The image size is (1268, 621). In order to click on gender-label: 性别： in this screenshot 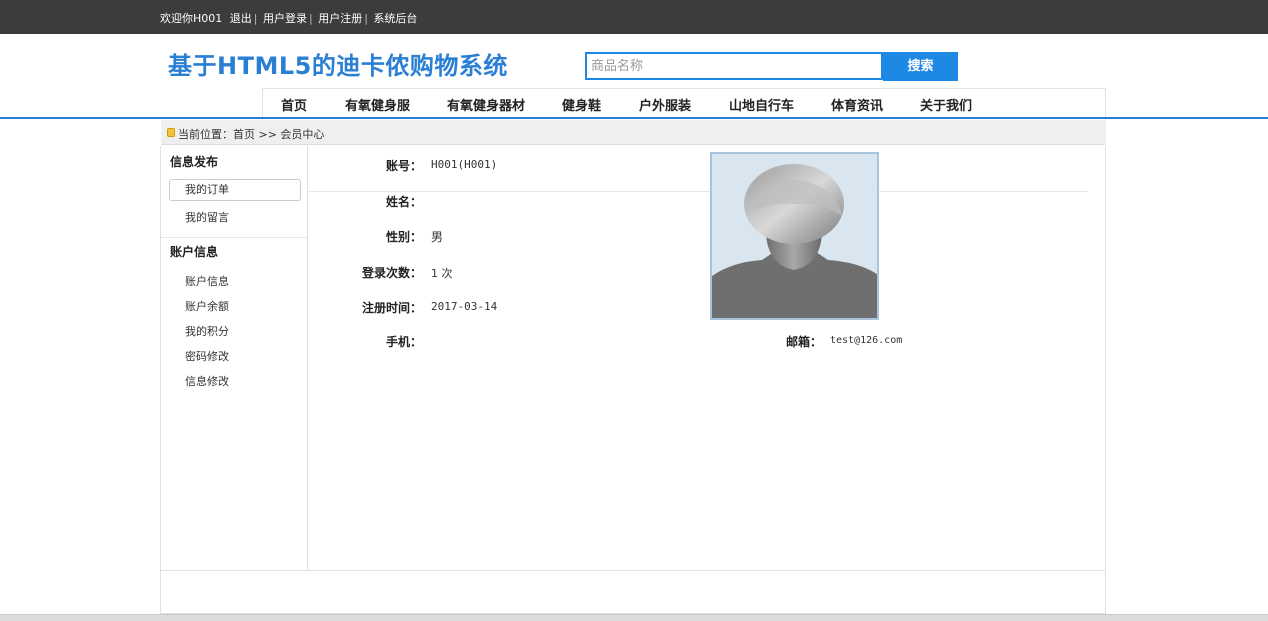, I will do `click(403, 237)`.